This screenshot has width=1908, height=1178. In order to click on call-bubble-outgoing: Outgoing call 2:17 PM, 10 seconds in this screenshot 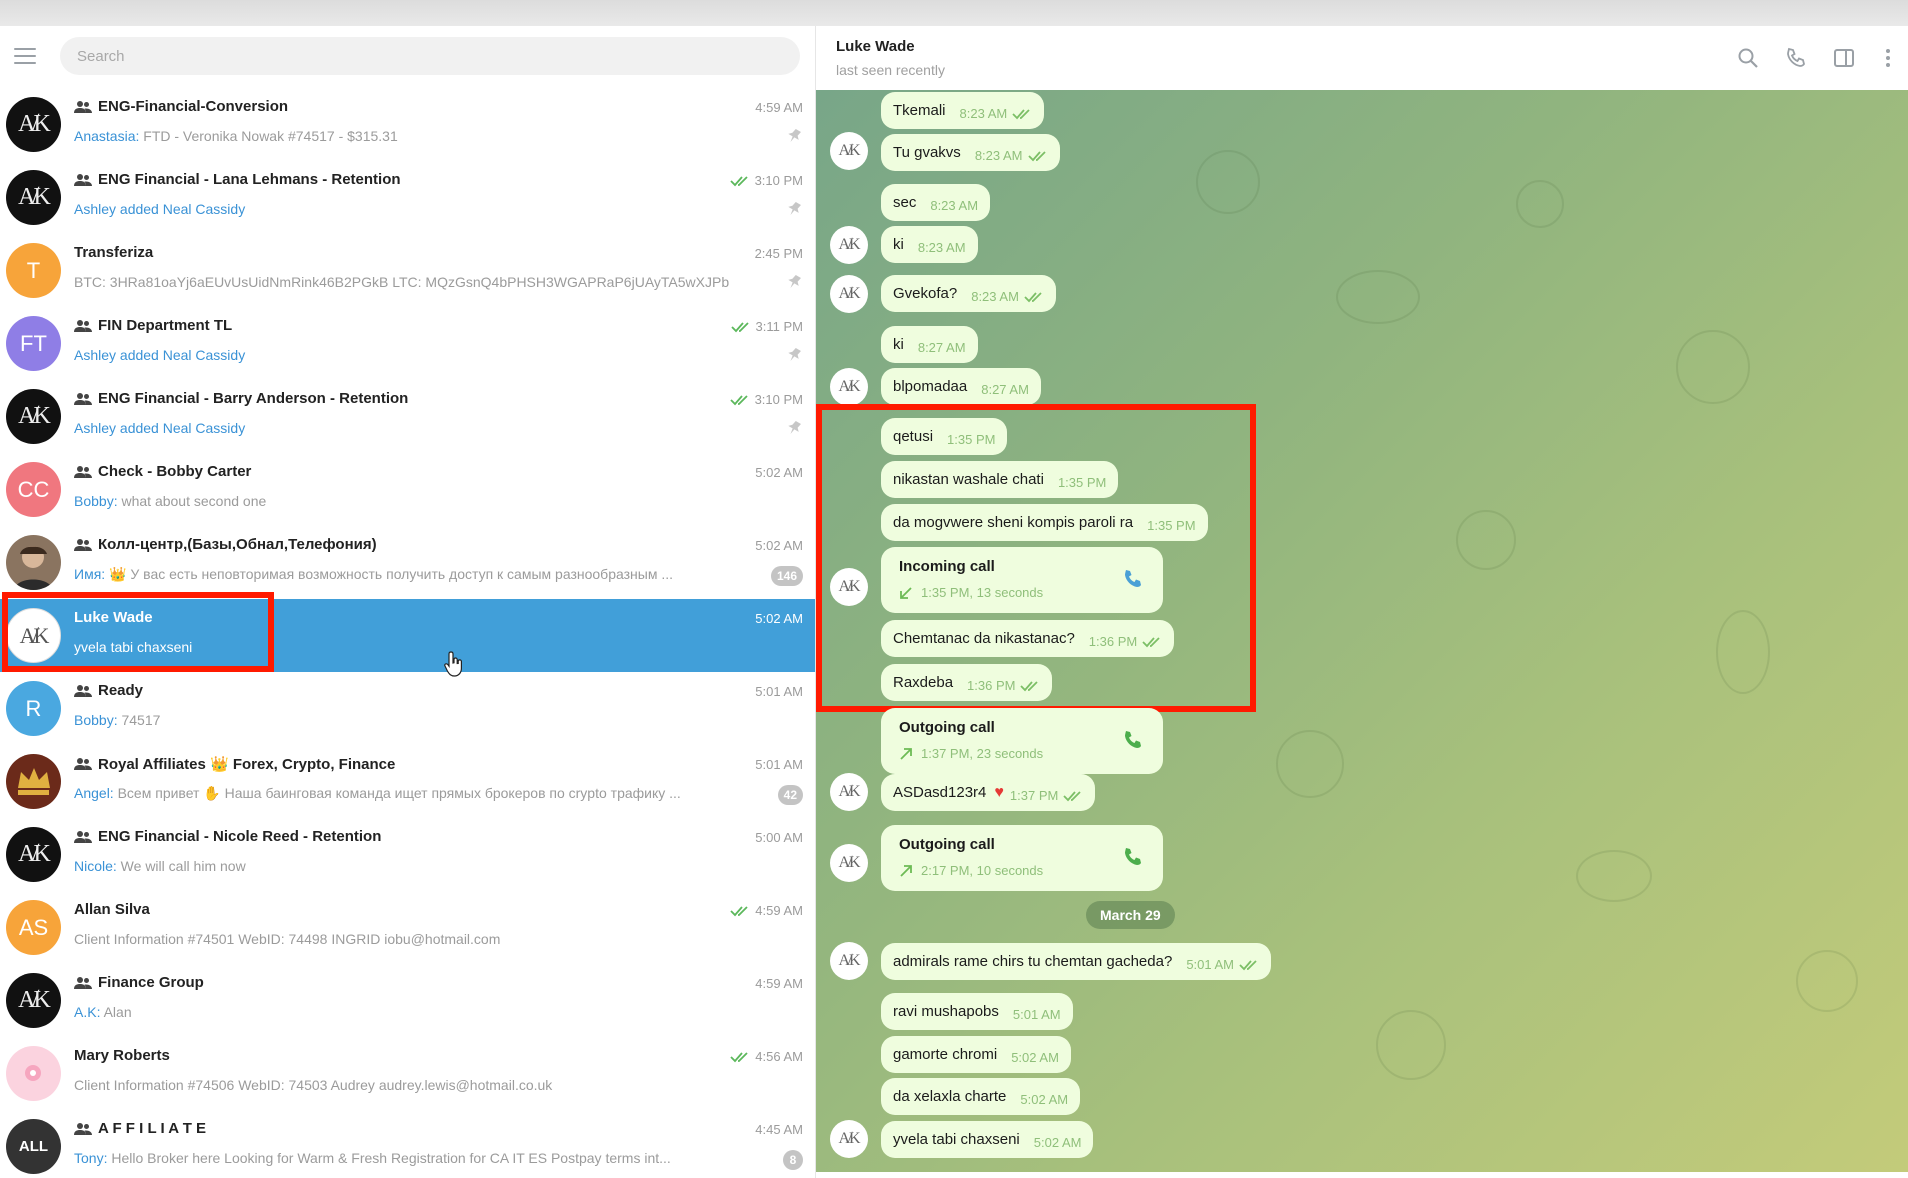, I will do `click(1022, 858)`.